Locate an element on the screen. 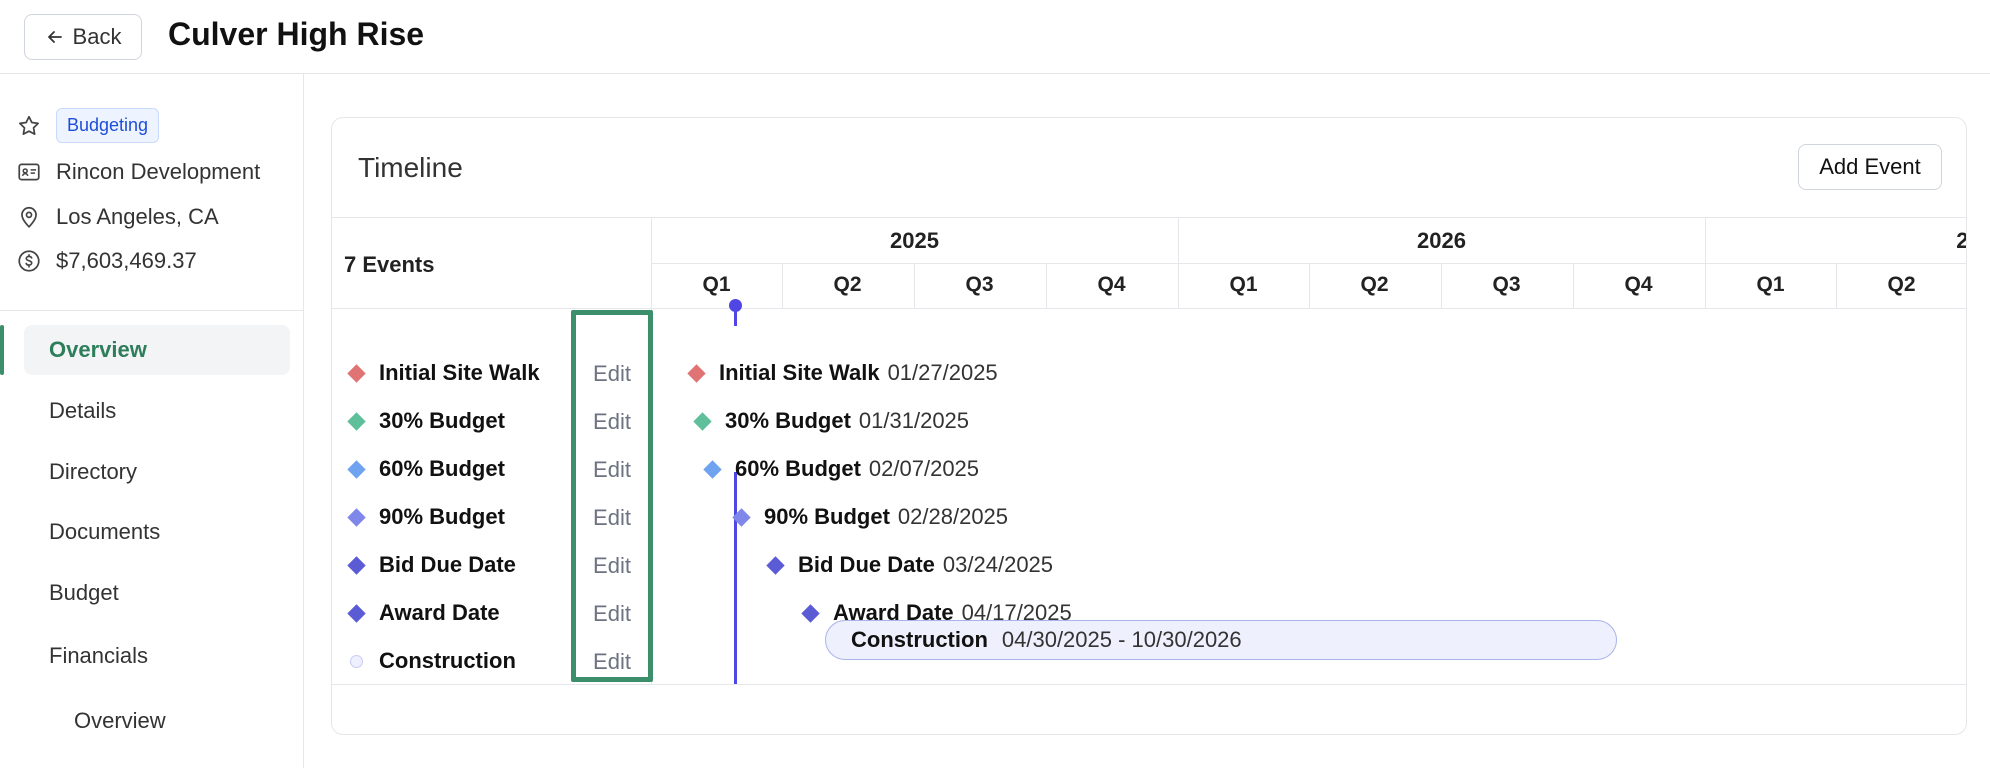 The width and height of the screenshot is (1990, 768). timeline-event: Initial Site Walk 01/27/2025 is located at coordinates (842, 373).